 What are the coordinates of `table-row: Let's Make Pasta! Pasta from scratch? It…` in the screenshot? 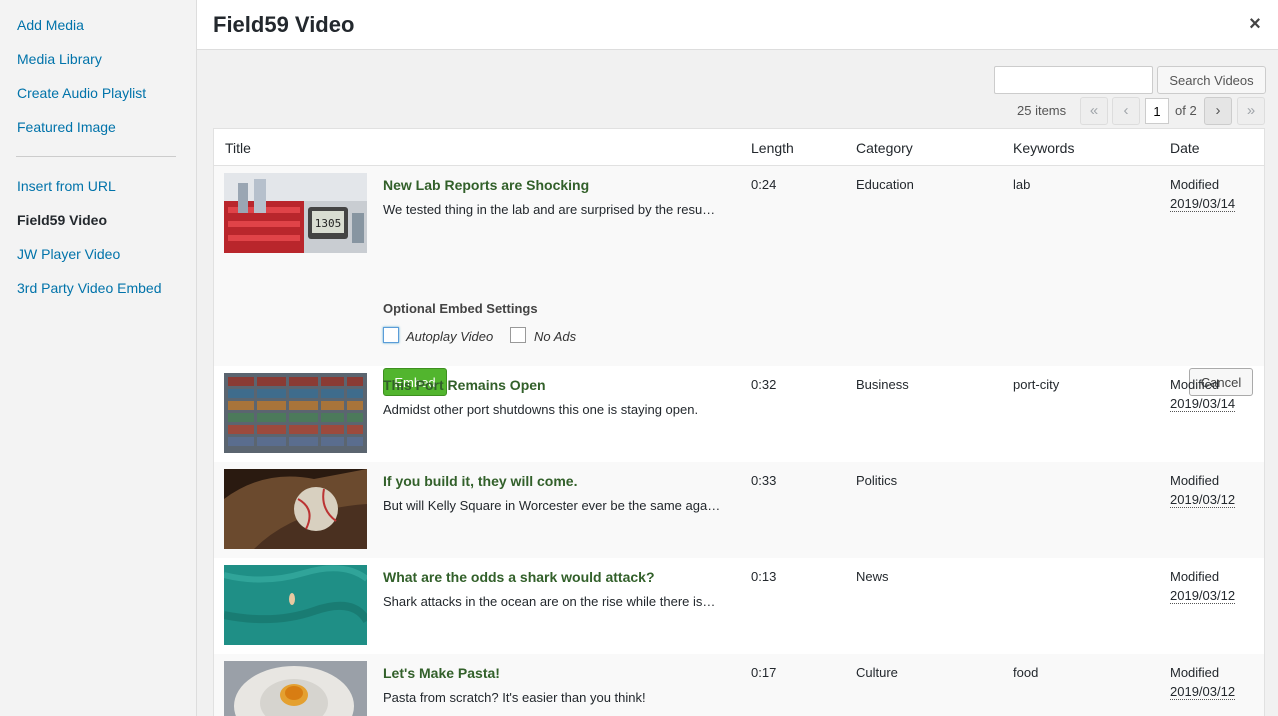 It's located at (739, 685).